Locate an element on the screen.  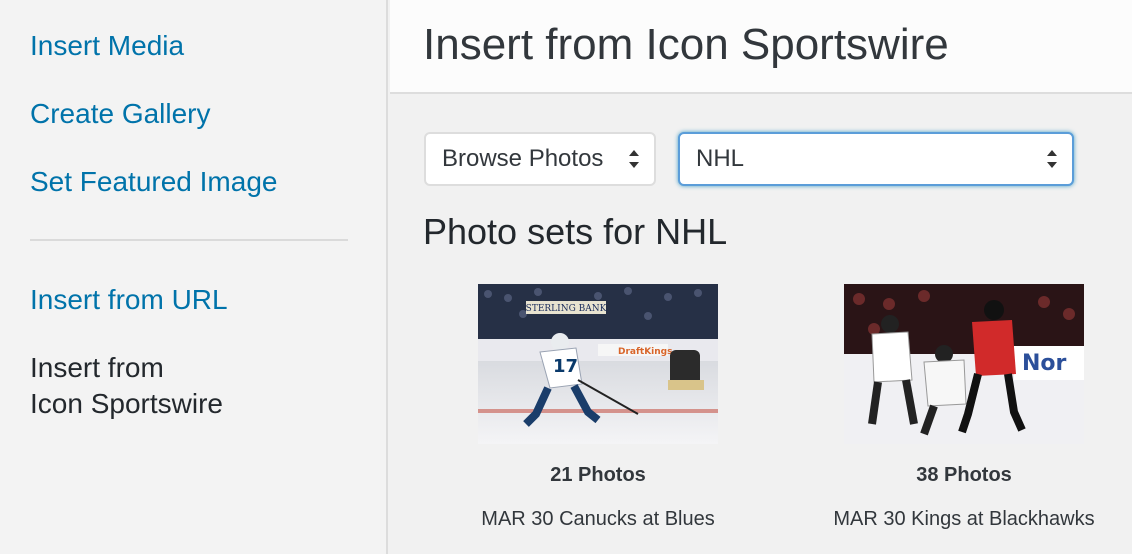
photoset-count: 38 Photos is located at coordinates (964, 475).